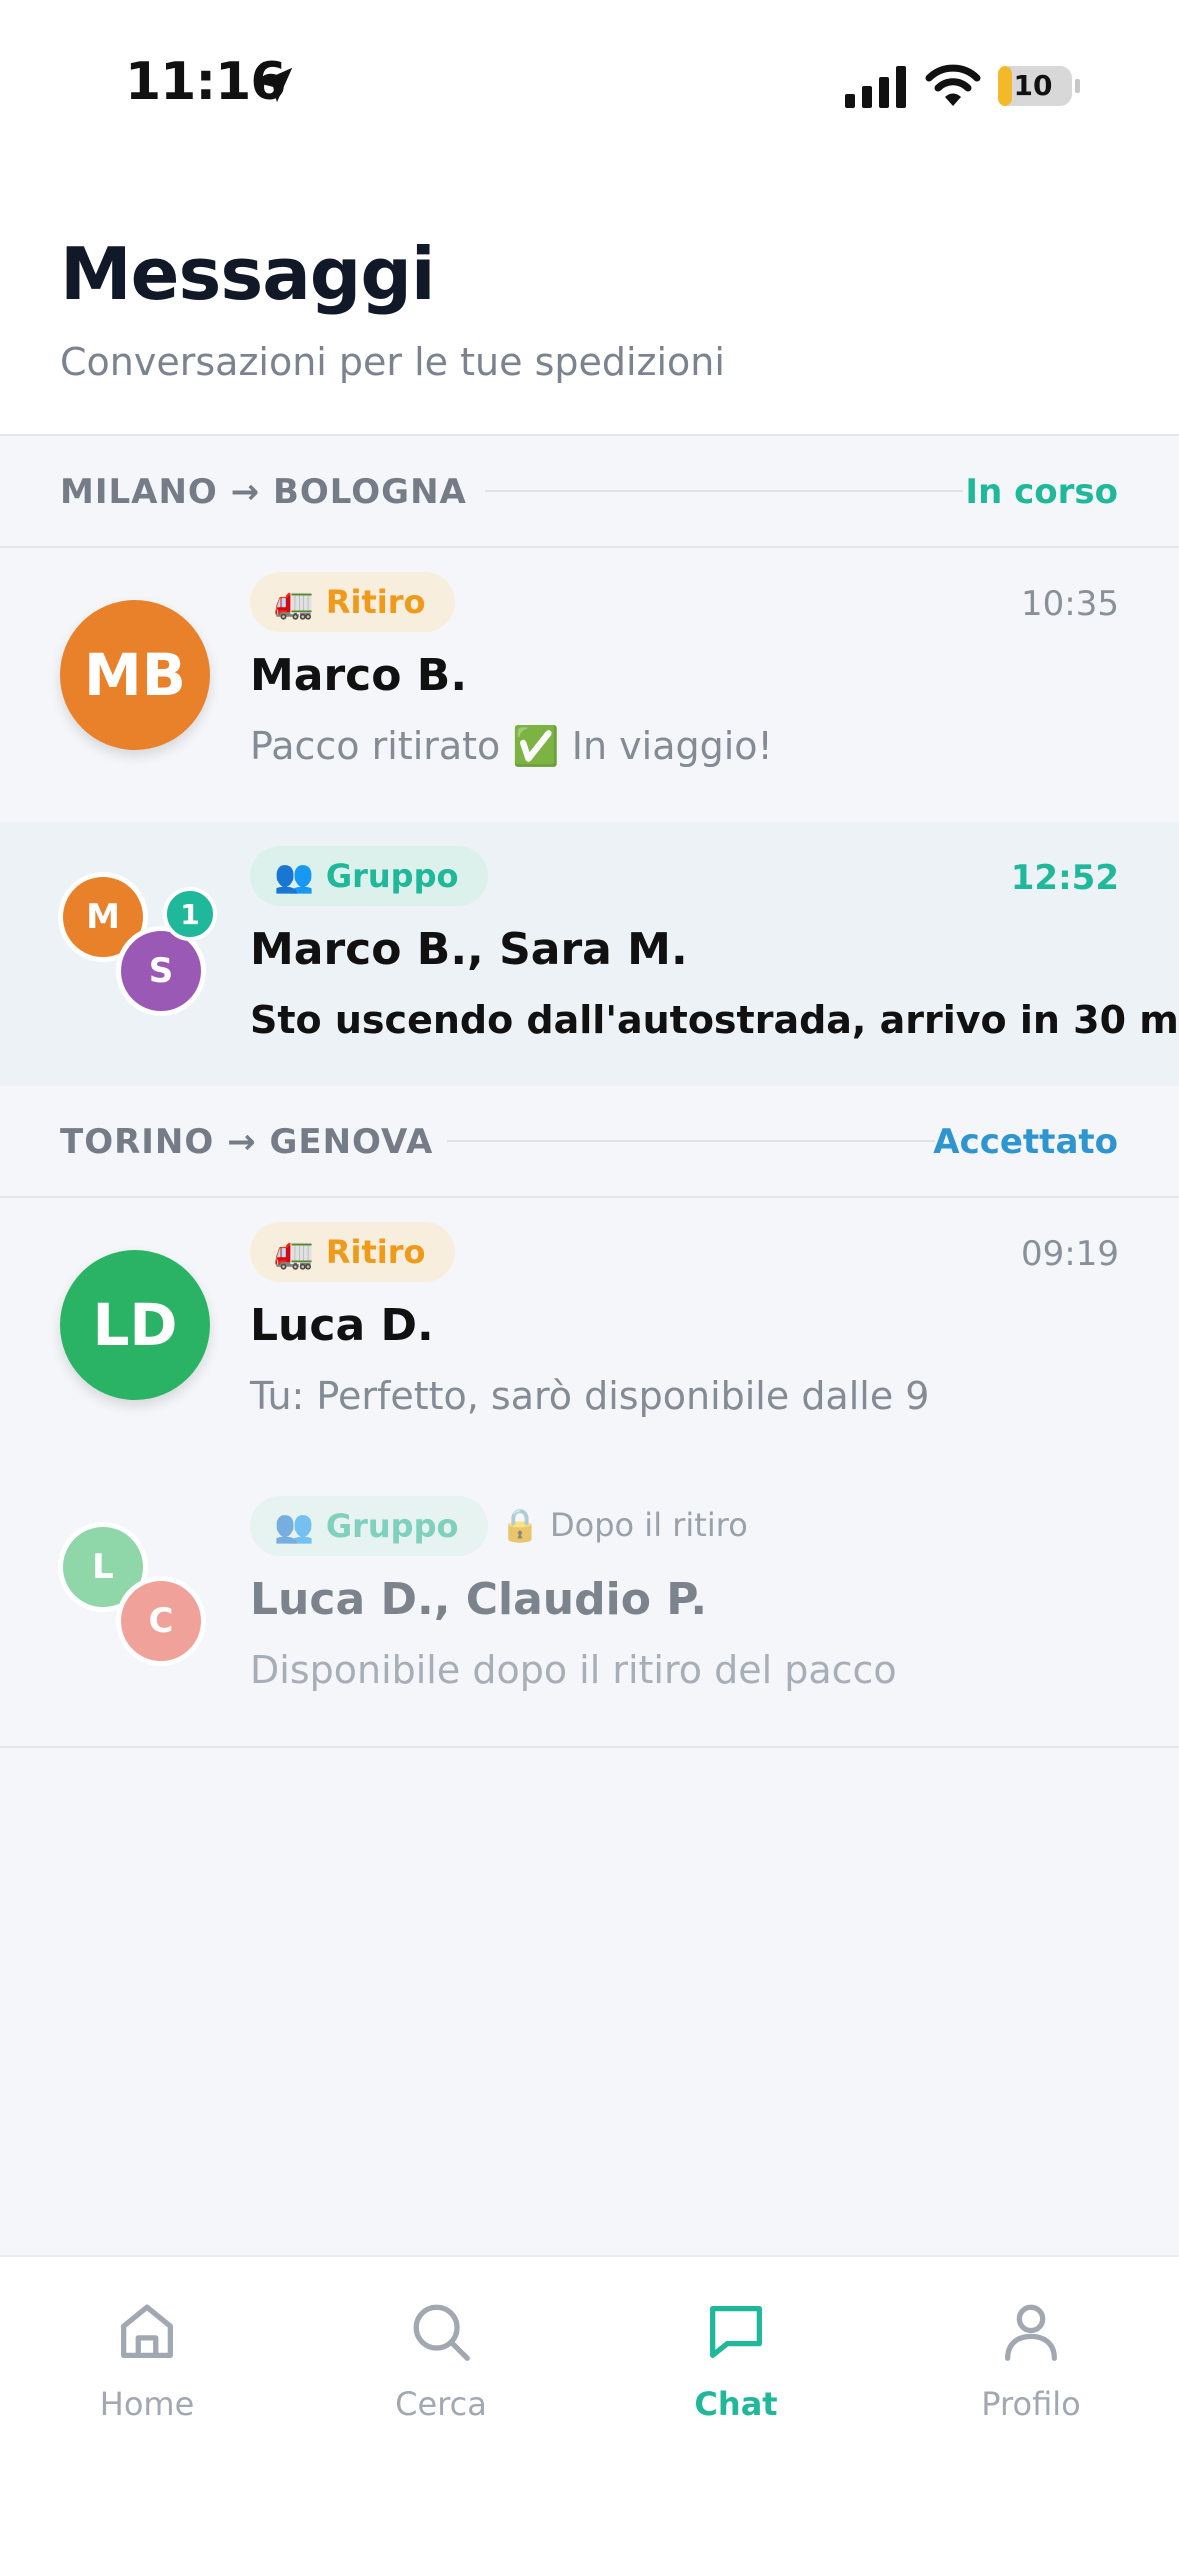 This screenshot has height=2558, width=1179. Describe the element at coordinates (135, 675) in the screenshot. I see `avatar: MB` at that location.